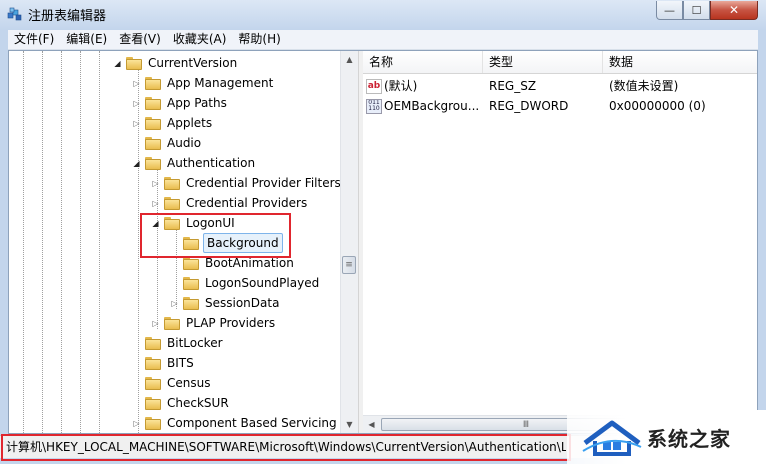 The height and width of the screenshot is (464, 766). What do you see at coordinates (67, 16) in the screenshot?
I see `window-title: 注册表编辑器` at bounding box center [67, 16].